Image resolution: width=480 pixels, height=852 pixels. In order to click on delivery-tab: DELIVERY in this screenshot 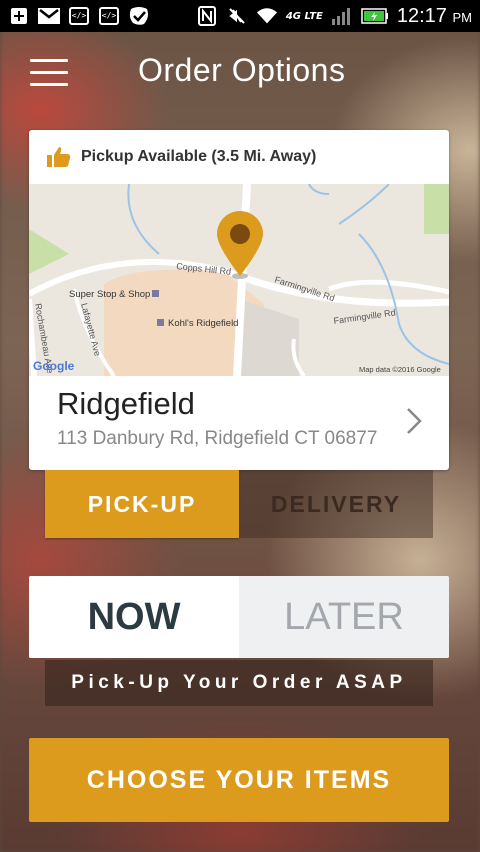, I will do `click(336, 504)`.